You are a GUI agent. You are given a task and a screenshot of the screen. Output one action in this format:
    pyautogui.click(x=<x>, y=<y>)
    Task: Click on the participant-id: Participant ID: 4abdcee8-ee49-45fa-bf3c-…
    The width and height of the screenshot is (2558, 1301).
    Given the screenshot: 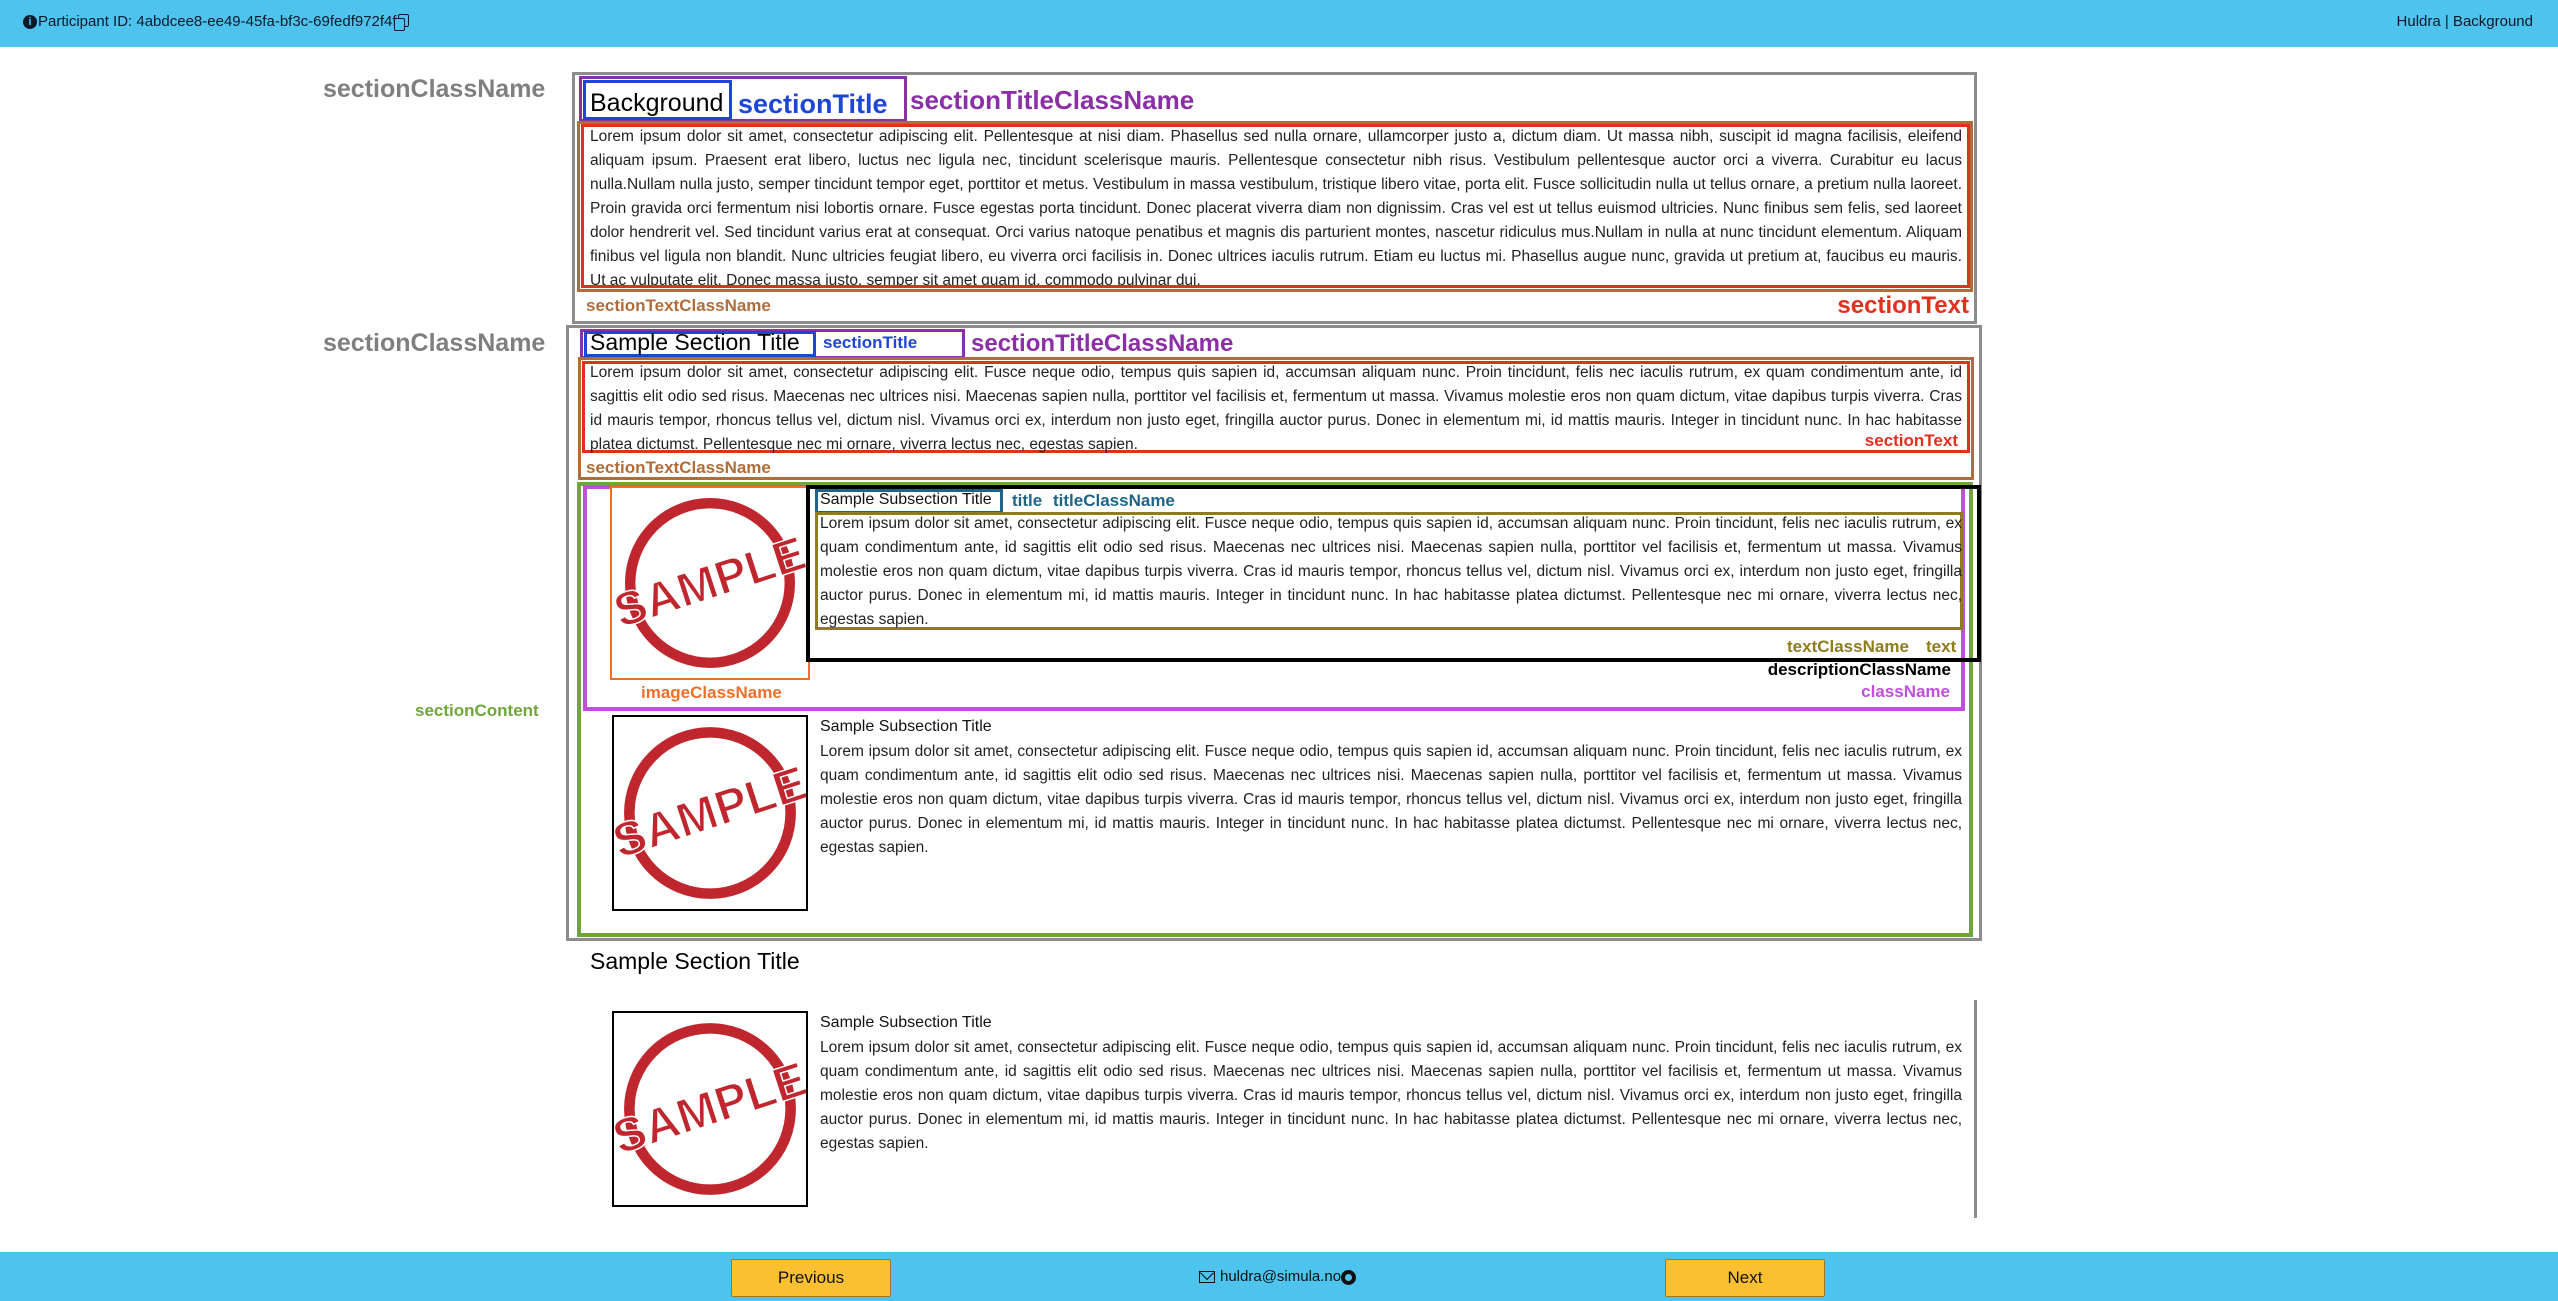 What is the action you would take?
    pyautogui.click(x=217, y=21)
    